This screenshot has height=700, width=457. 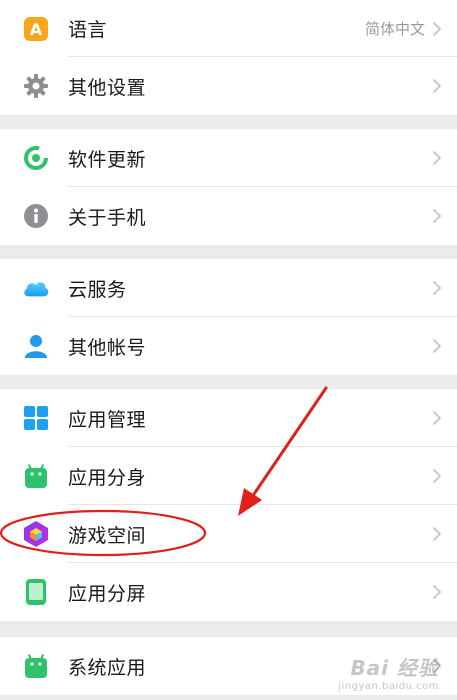 I want to click on settings-item-other-accounts: 其他帐号, so click(x=228, y=346).